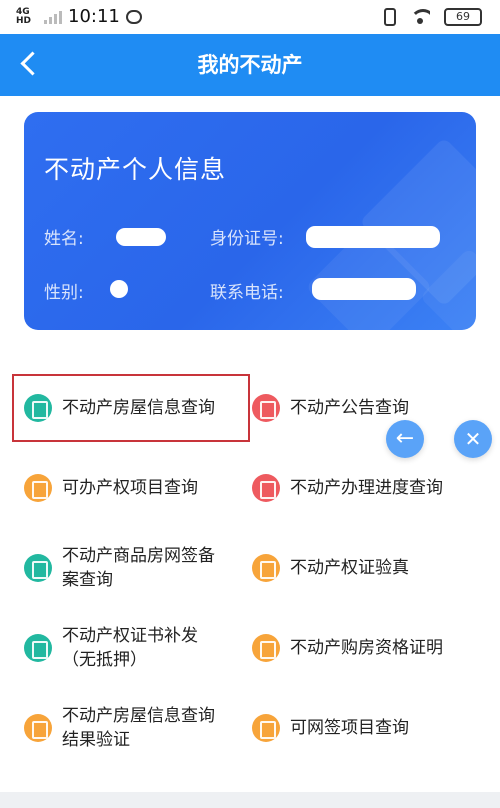 This screenshot has width=500, height=808. Describe the element at coordinates (390, 17) in the screenshot. I see `vibrate-icon` at that location.